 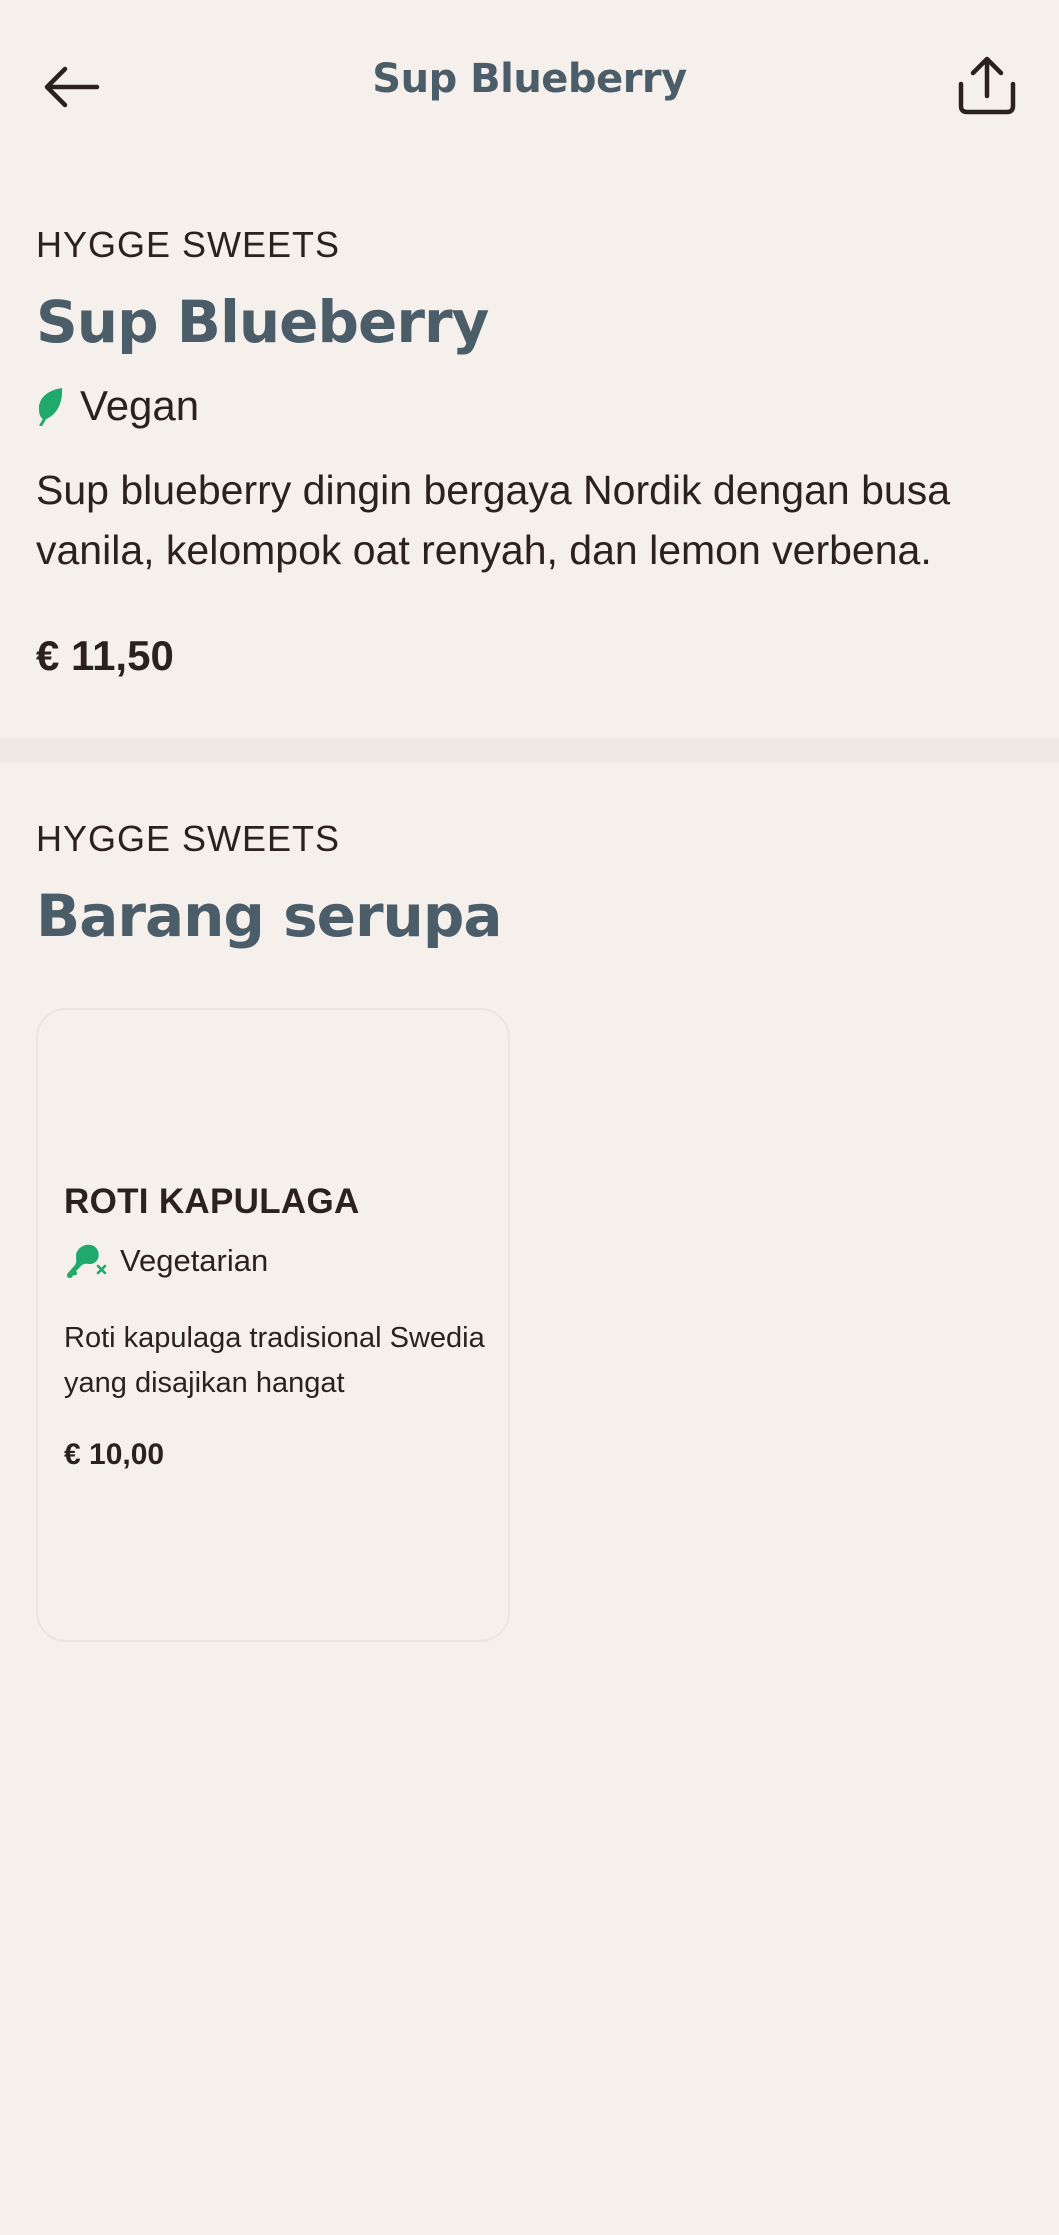 I want to click on share-button, so click(x=987, y=86).